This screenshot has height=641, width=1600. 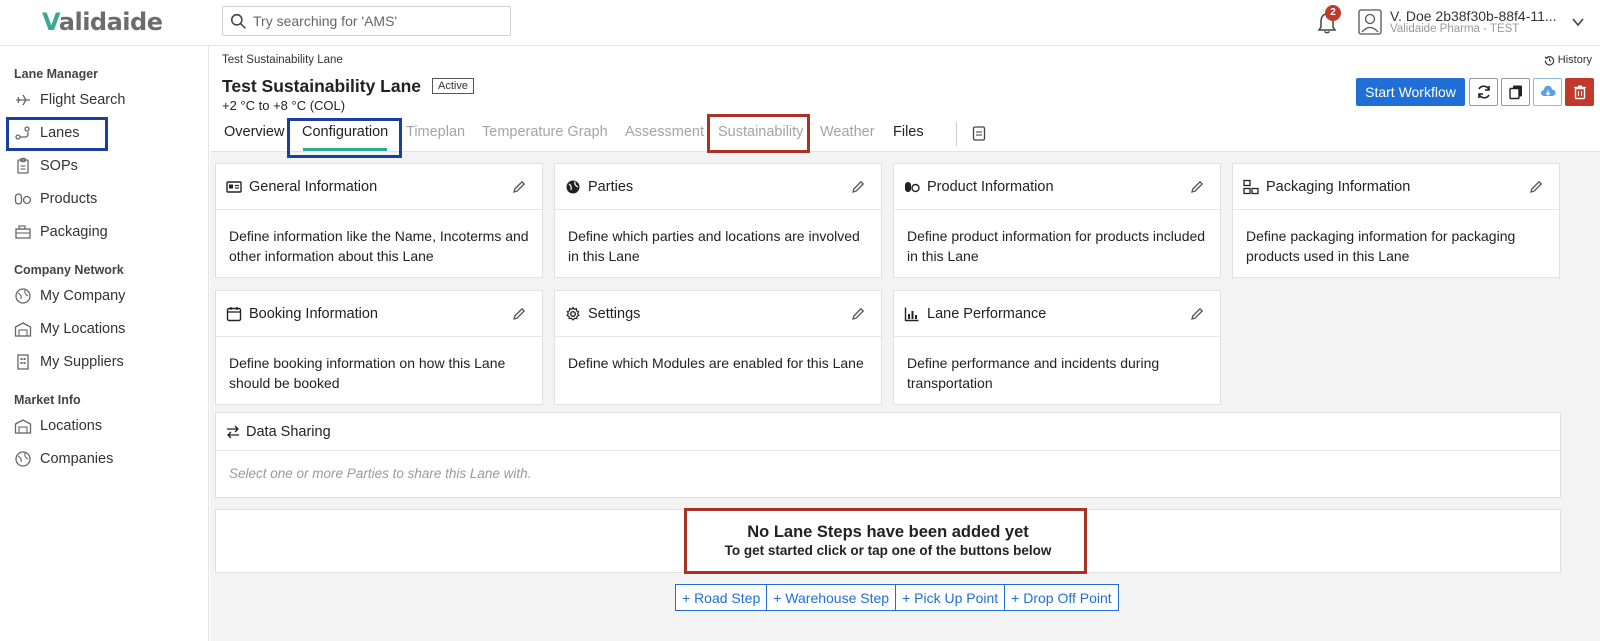 What do you see at coordinates (69, 100) in the screenshot?
I see `sidebar-item-flight-search: Flight Search` at bounding box center [69, 100].